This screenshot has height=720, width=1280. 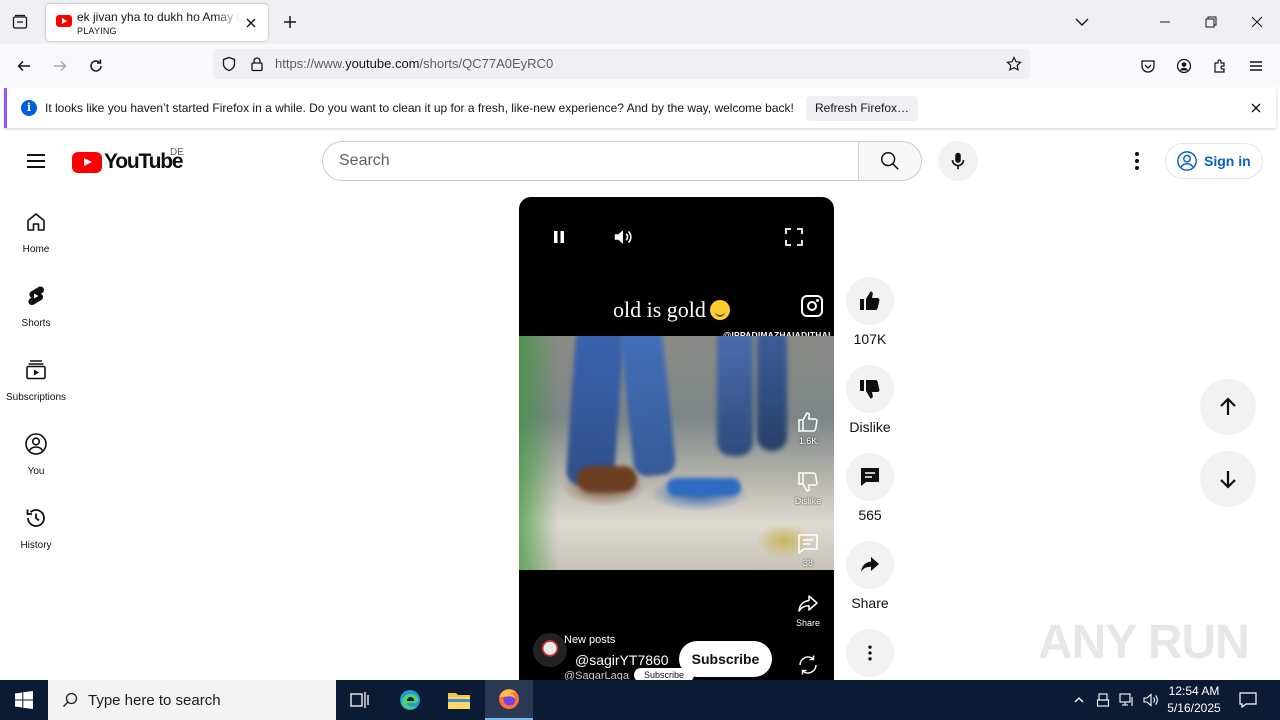 I want to click on taskbar-clock: 12:54 AM 5/16/2025, so click(x=1194, y=700).